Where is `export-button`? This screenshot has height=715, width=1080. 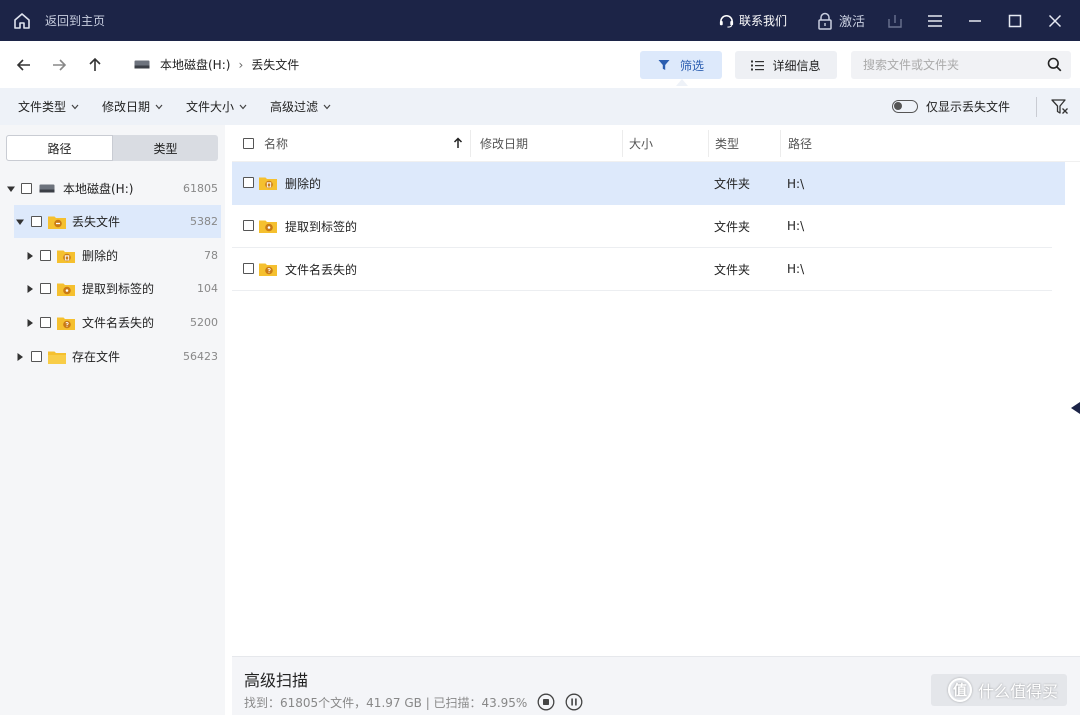
export-button is located at coordinates (895, 21).